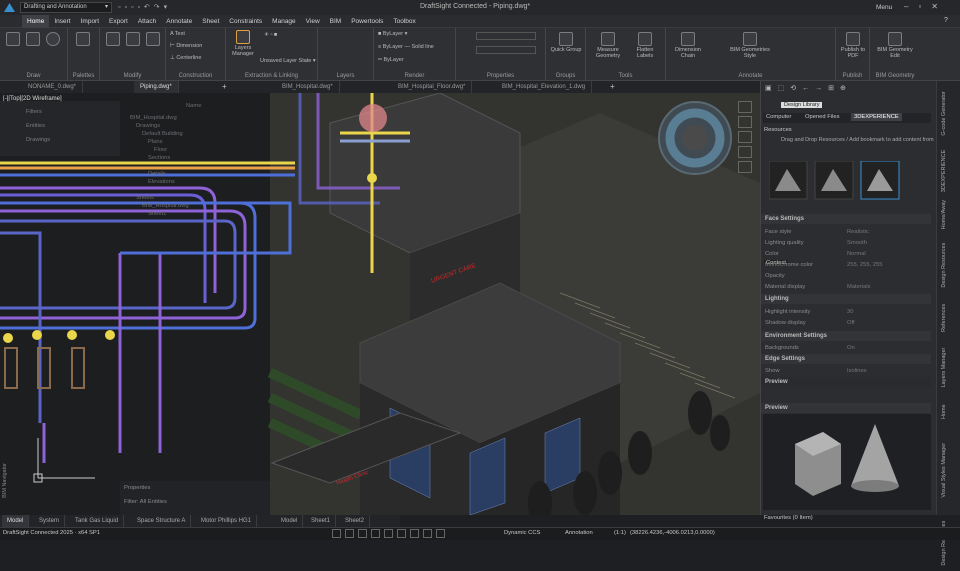 The width and height of the screenshot is (960, 571). Describe the element at coordinates (186, 46) in the screenshot. I see `dimension-button: ⊢ Dimension` at that location.